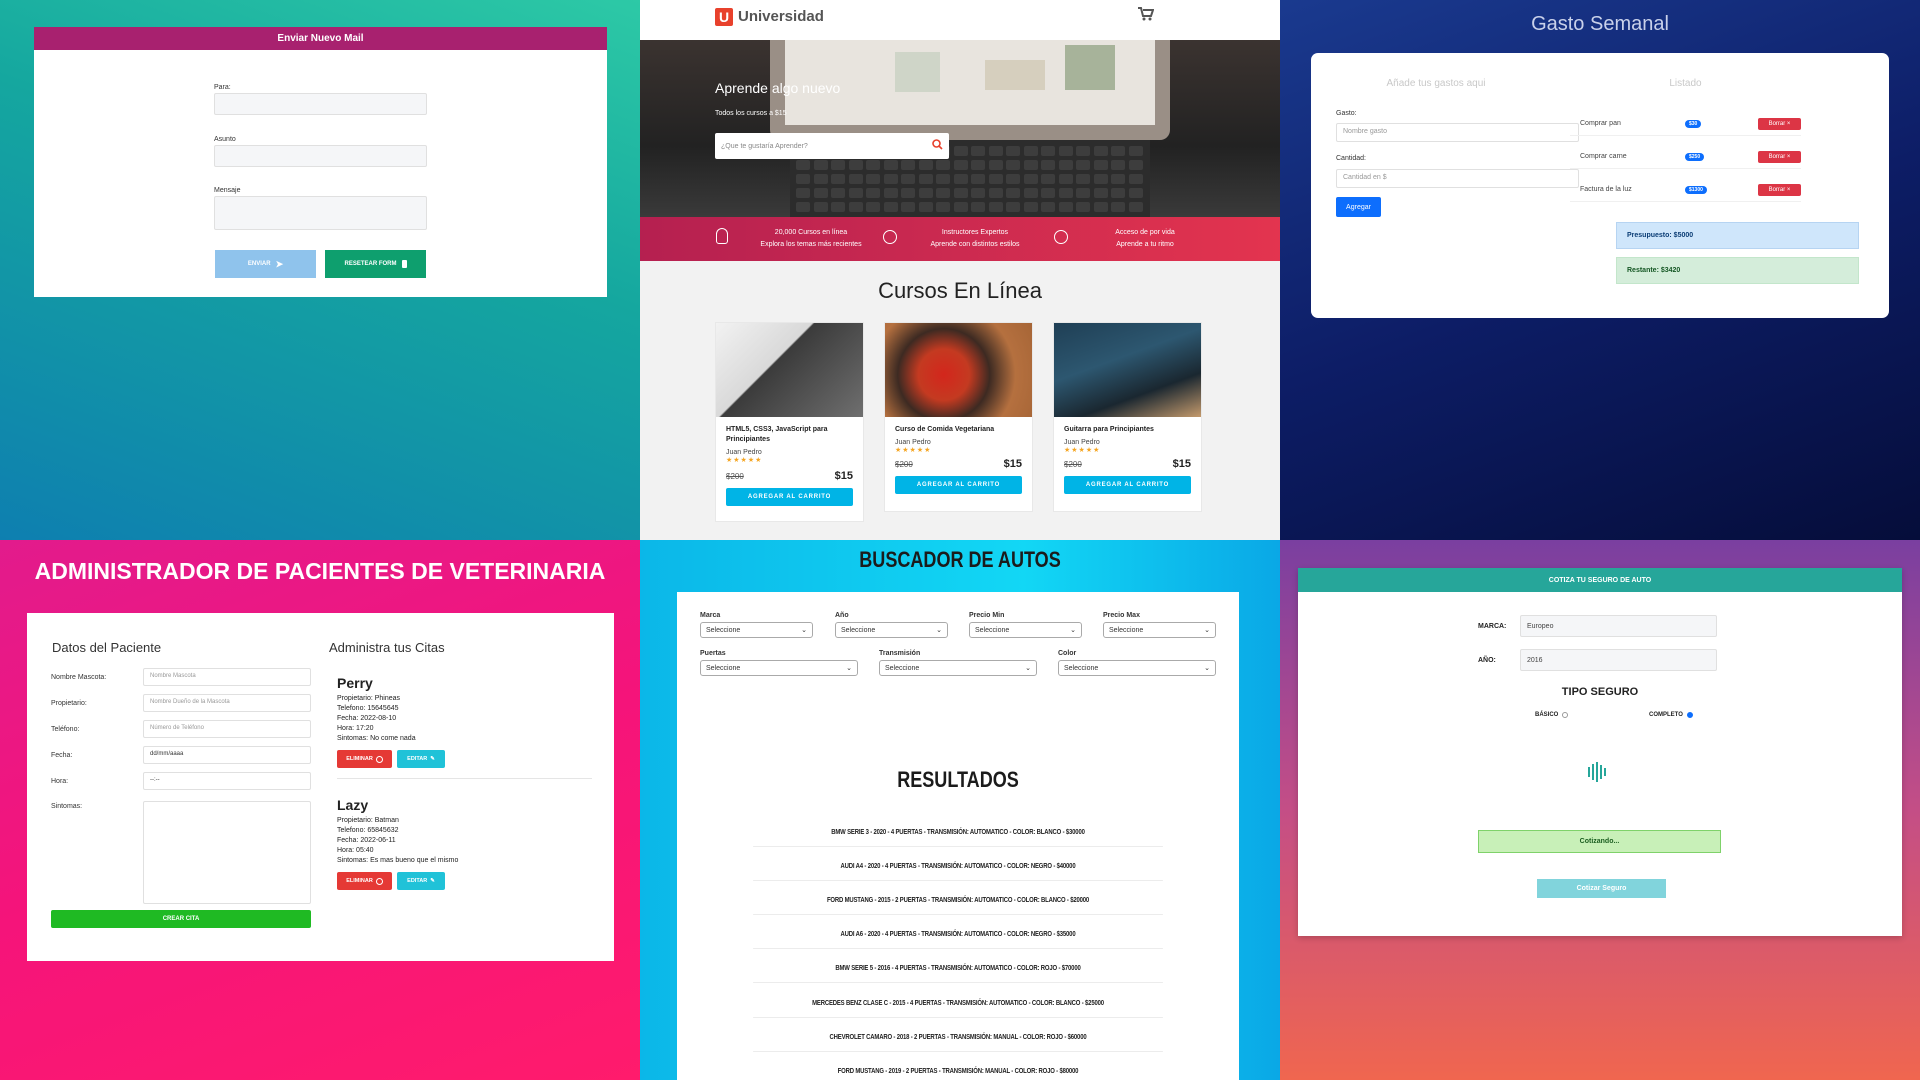 This screenshot has height=1080, width=1920. I want to click on mensaje-textarea, so click(320, 213).